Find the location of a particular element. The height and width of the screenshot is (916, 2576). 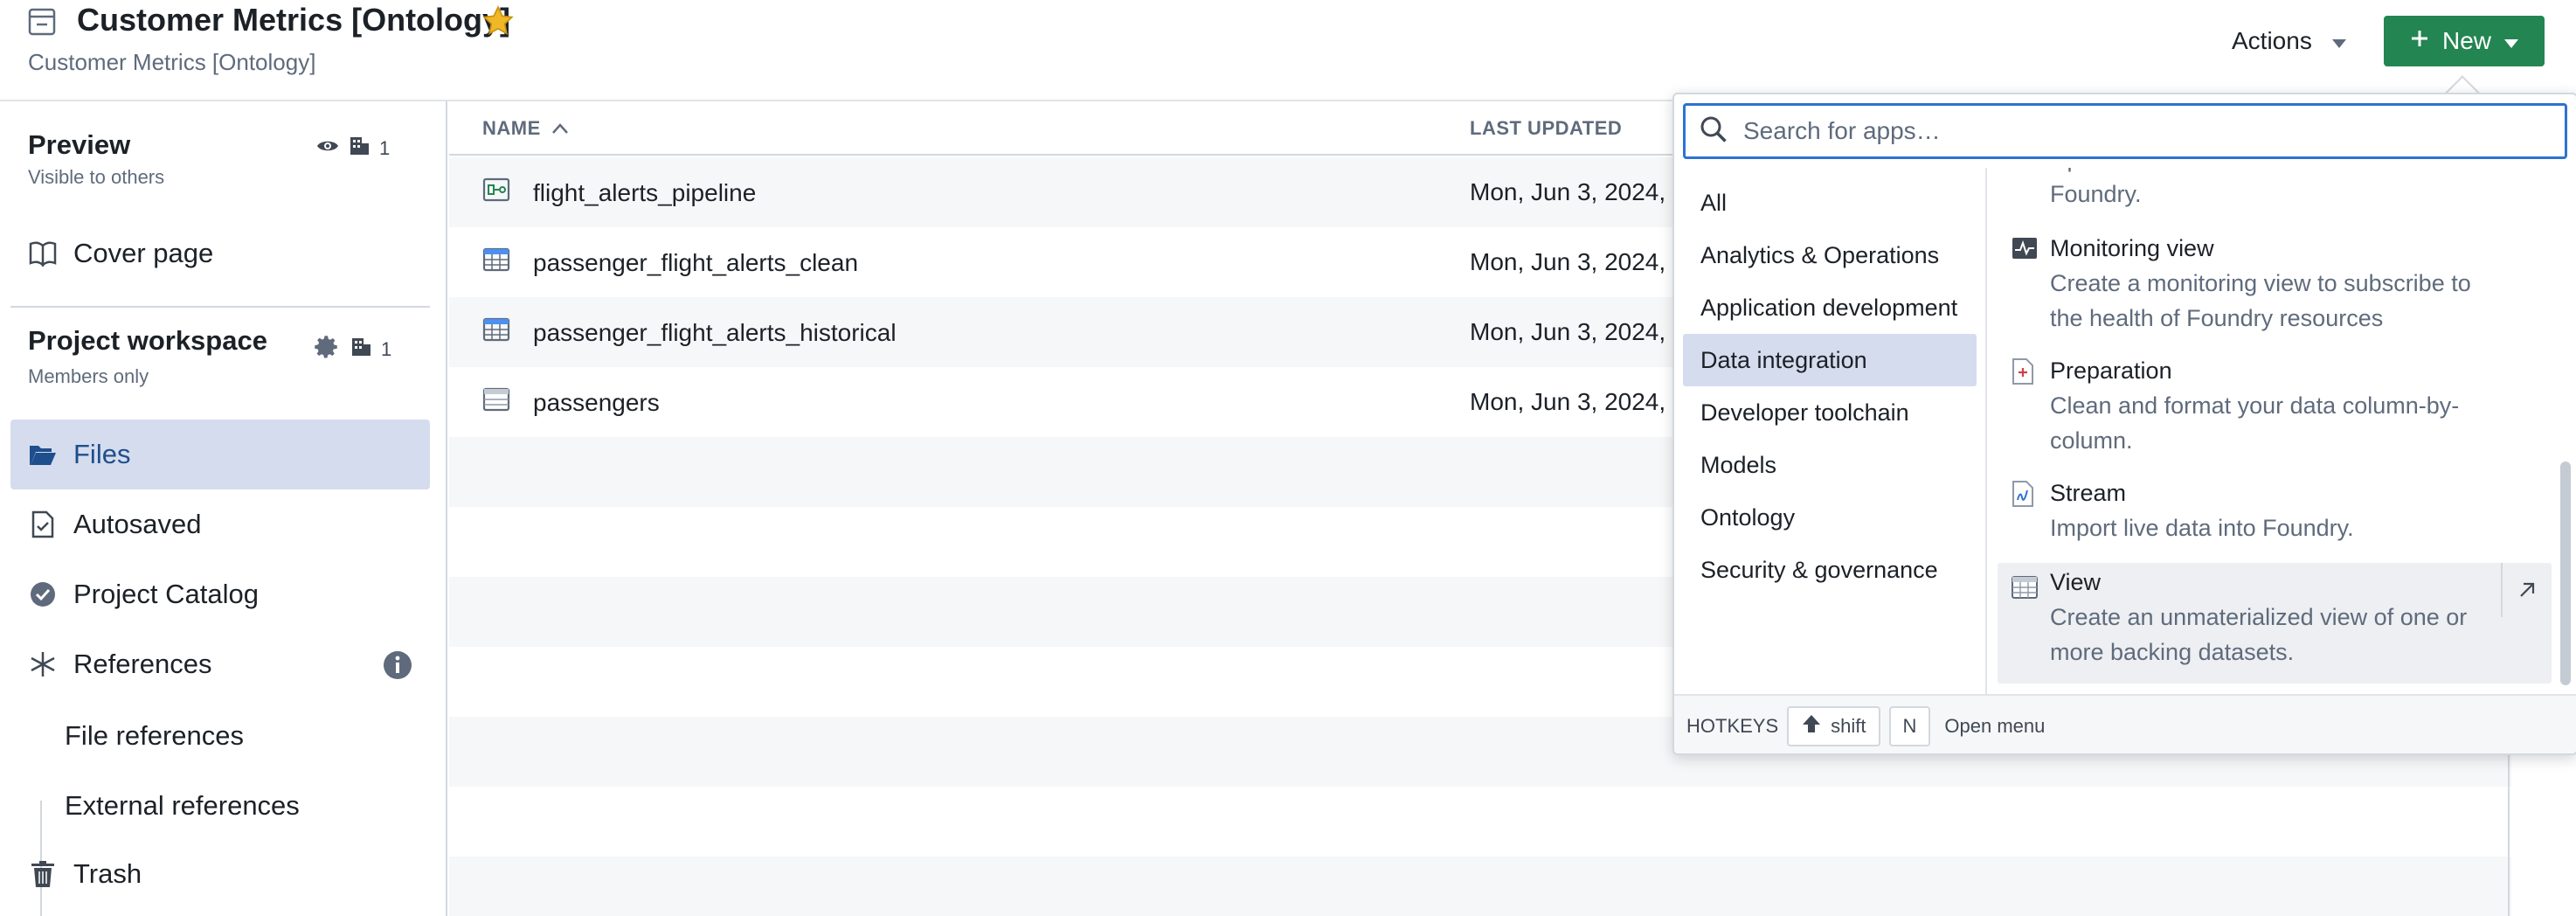

open-menu-label: Open menu is located at coordinates (1995, 726).